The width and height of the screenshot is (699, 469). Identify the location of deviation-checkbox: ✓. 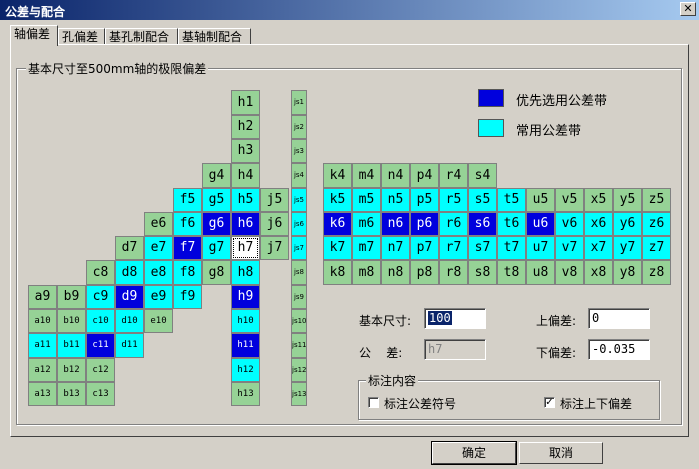
(549, 402).